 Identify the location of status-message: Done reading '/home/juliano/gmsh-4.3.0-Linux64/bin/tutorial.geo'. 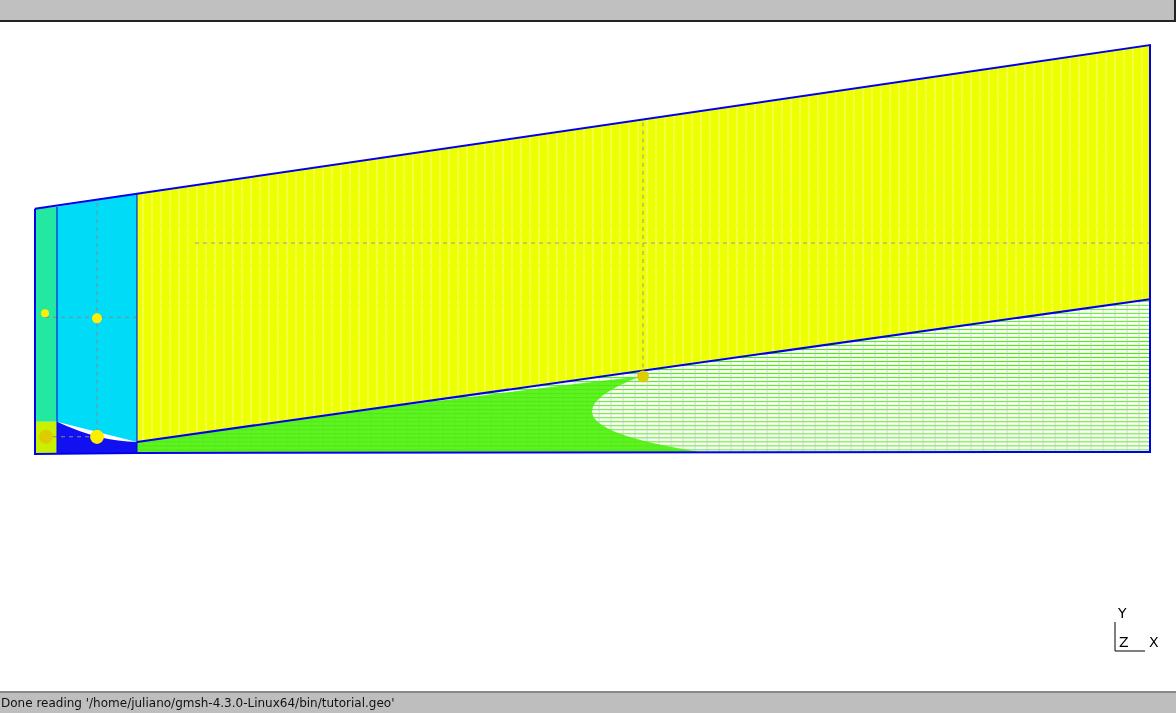
(198, 703).